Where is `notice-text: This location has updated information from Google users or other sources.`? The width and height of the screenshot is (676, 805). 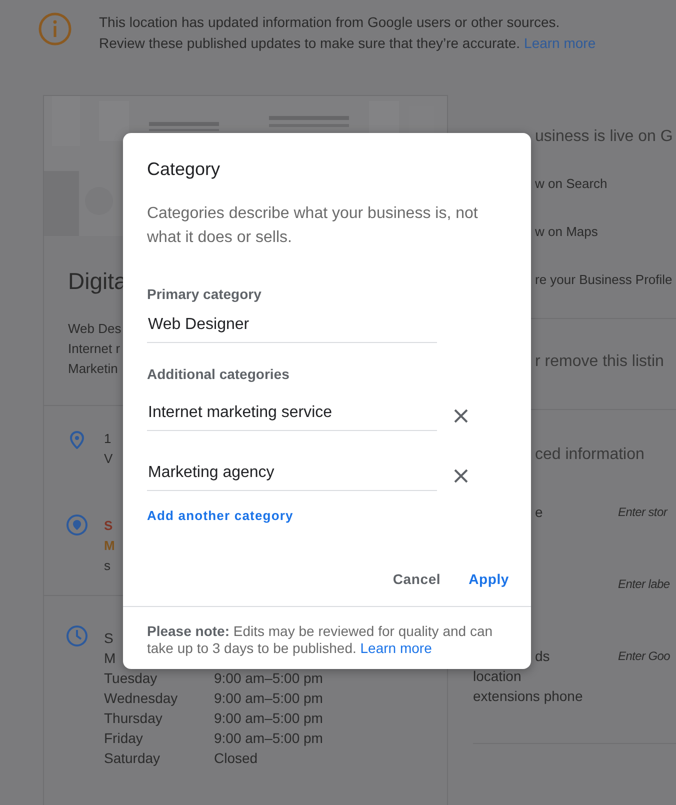
notice-text: This location has updated information from Google users or other sources. is located at coordinates (330, 22).